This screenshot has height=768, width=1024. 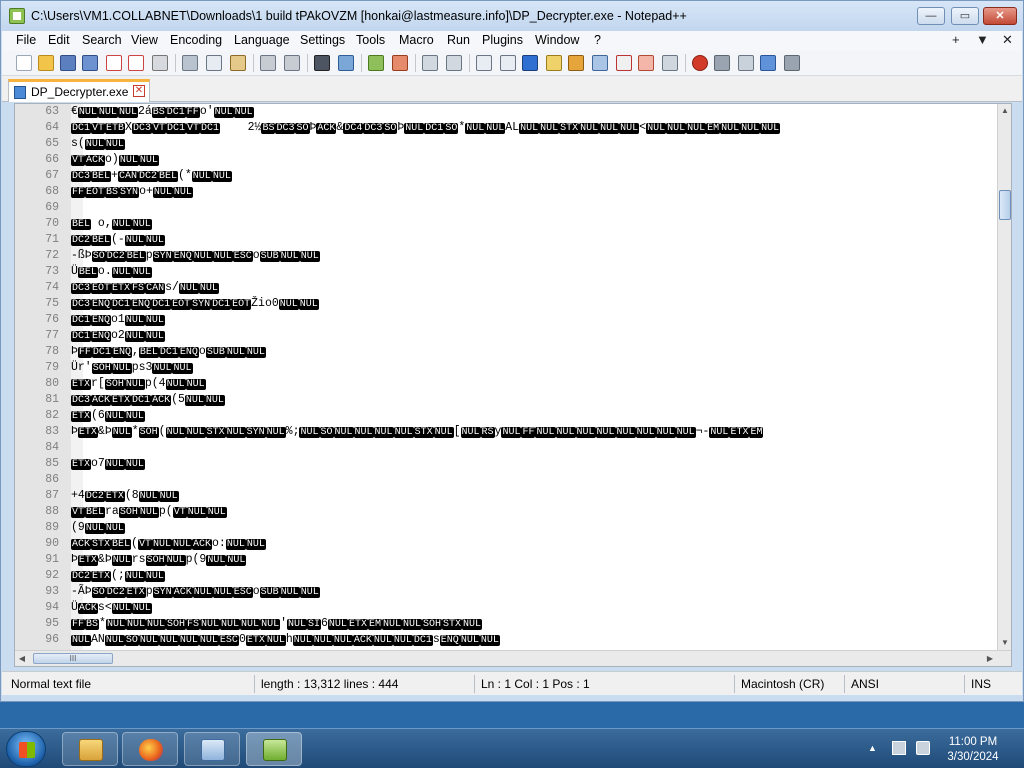 What do you see at coordinates (923, 748) in the screenshot?
I see `tray-volume-muted-icon` at bounding box center [923, 748].